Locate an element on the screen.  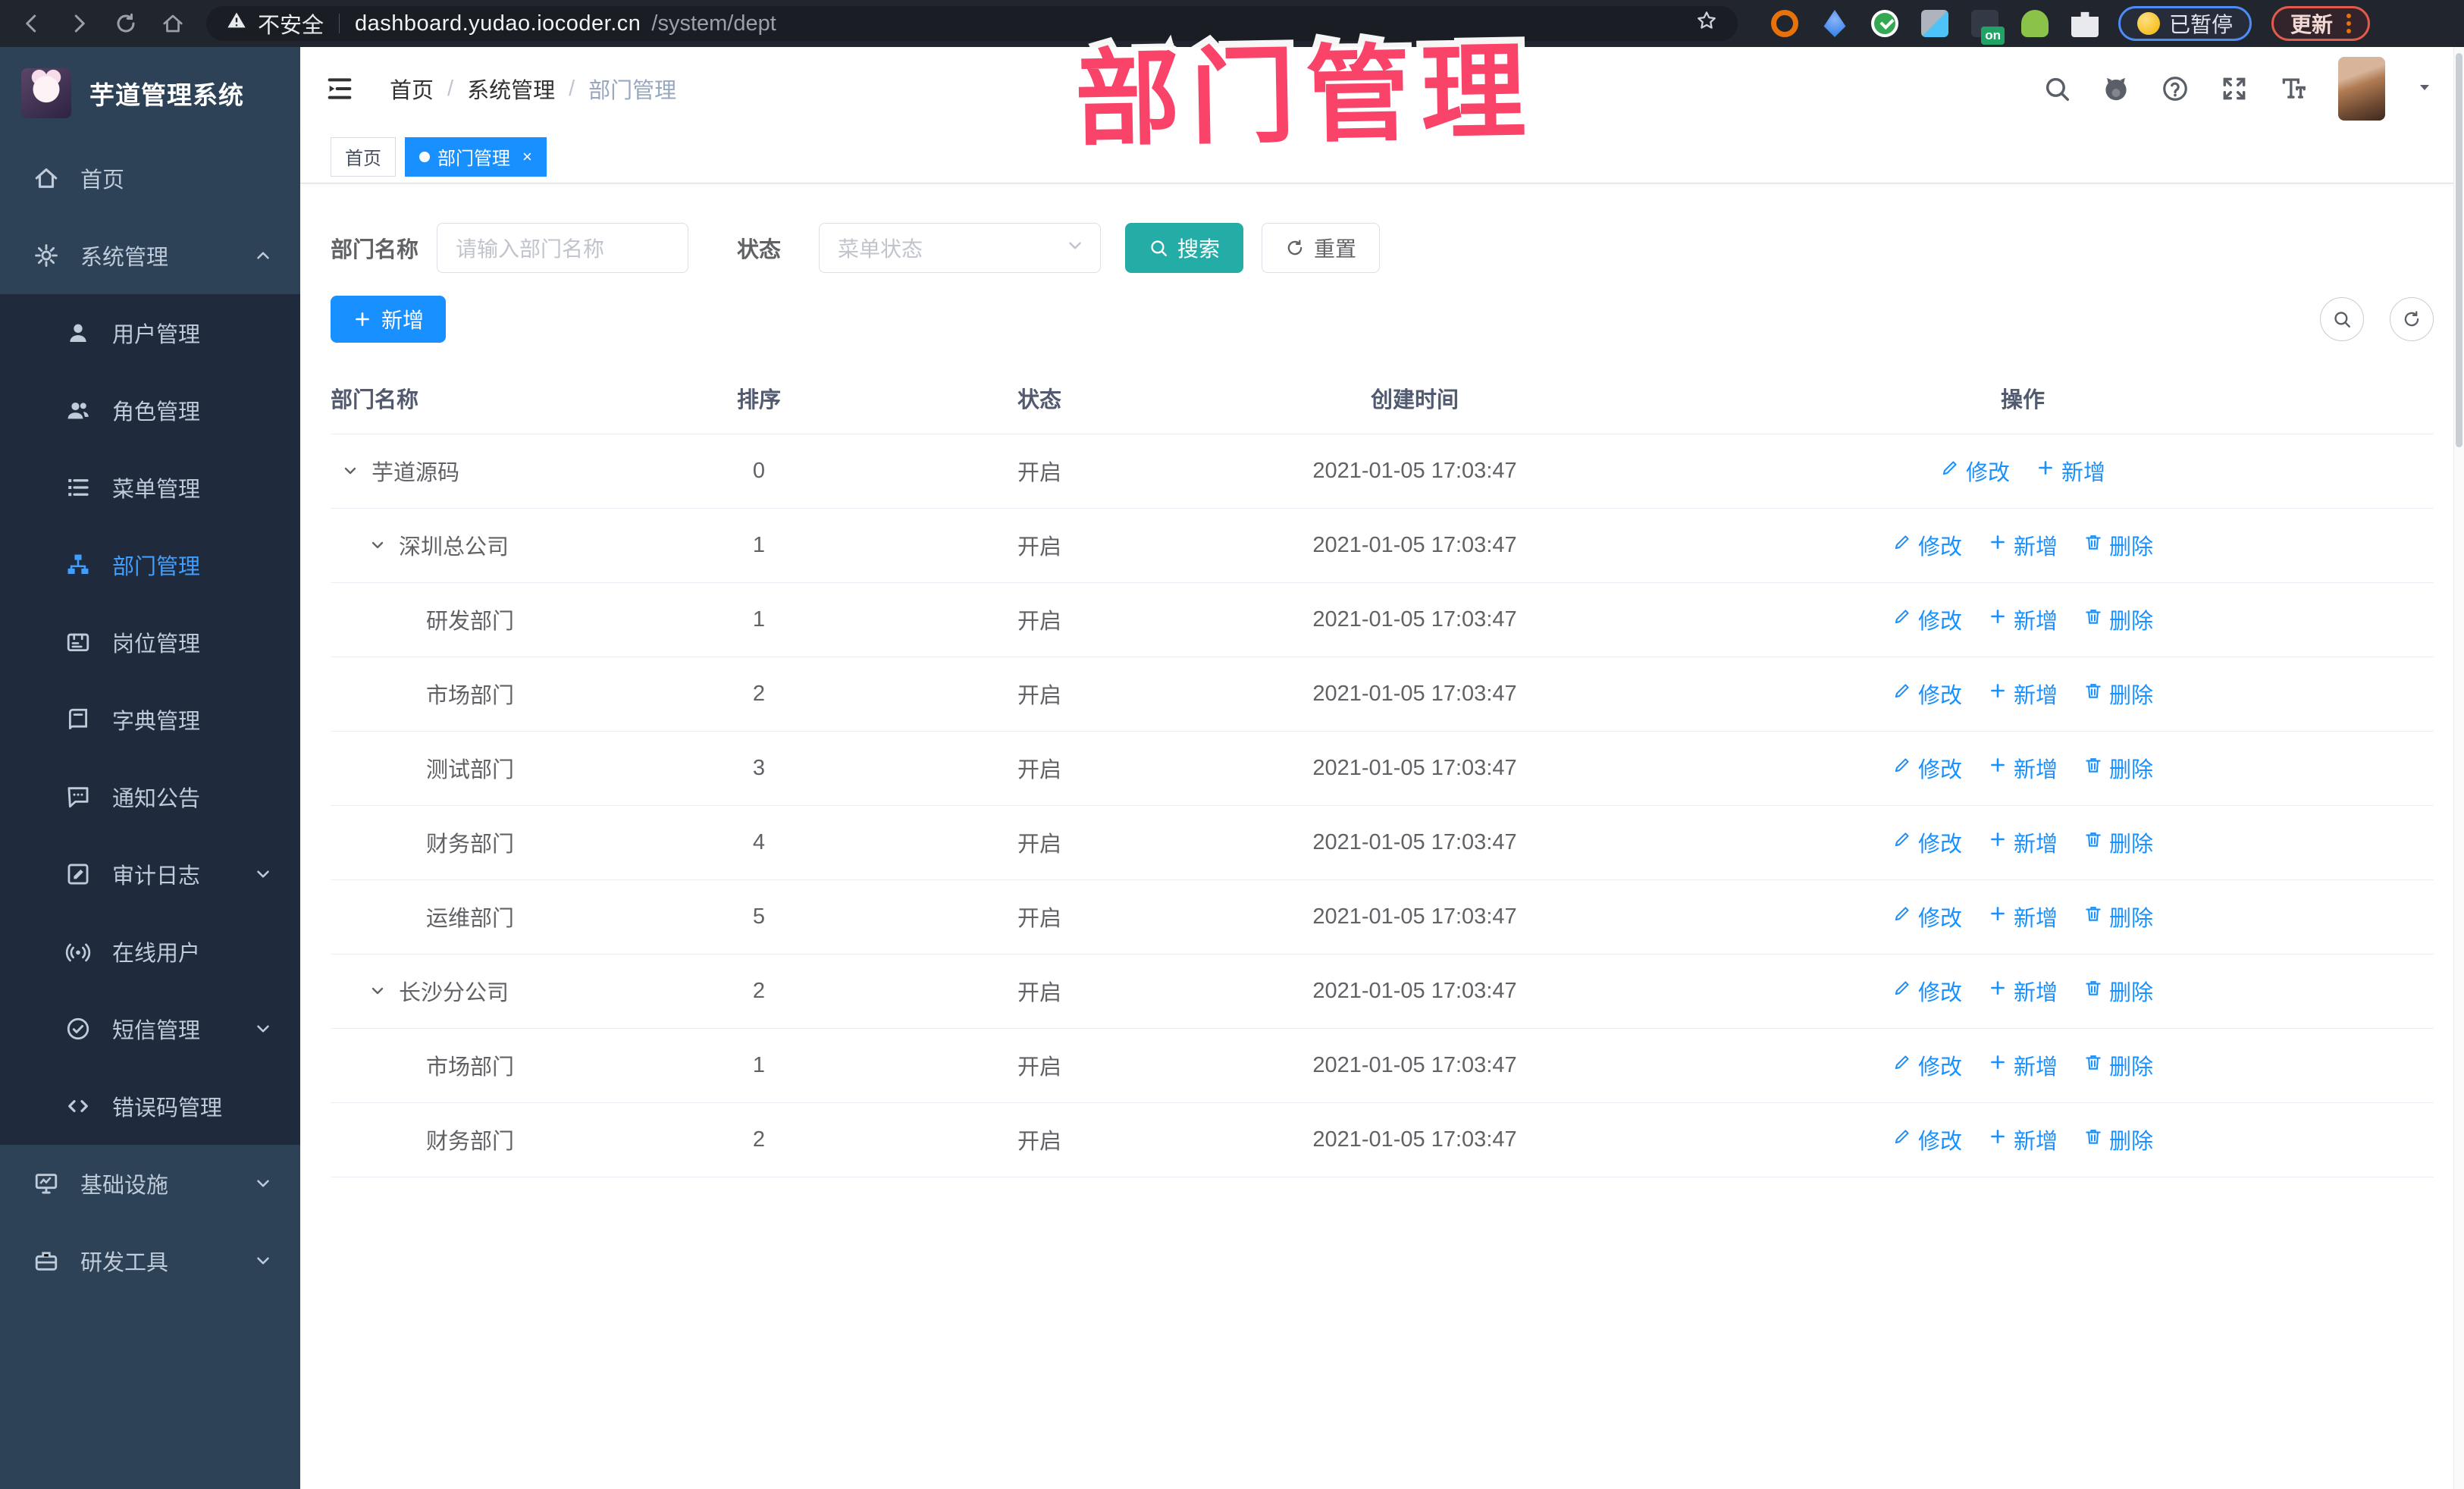
sidebar-item-gear: 系统管理 is located at coordinates (150, 255).